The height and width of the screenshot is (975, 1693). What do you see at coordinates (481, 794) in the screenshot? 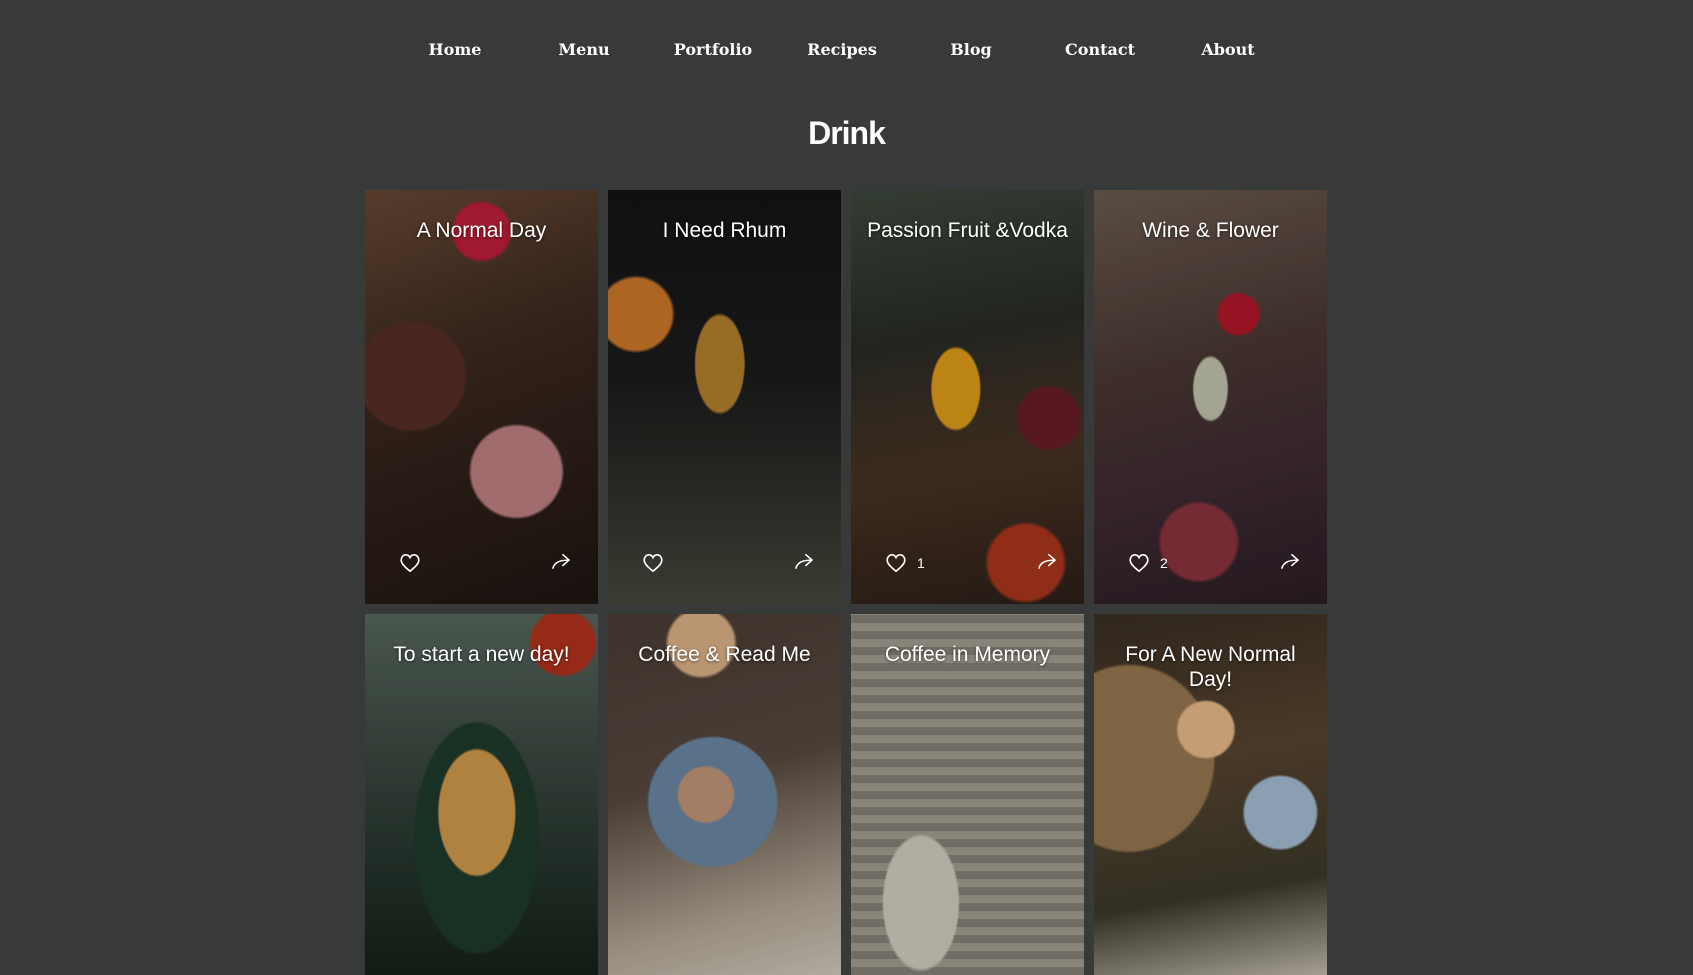
I see `post-card-to-start-a-new-day: To start a new day!` at bounding box center [481, 794].